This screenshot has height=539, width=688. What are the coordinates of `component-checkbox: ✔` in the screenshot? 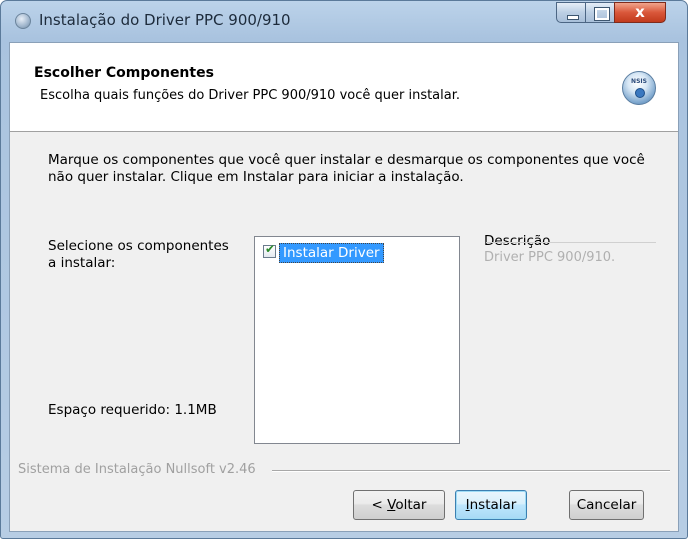 It's located at (269, 250).